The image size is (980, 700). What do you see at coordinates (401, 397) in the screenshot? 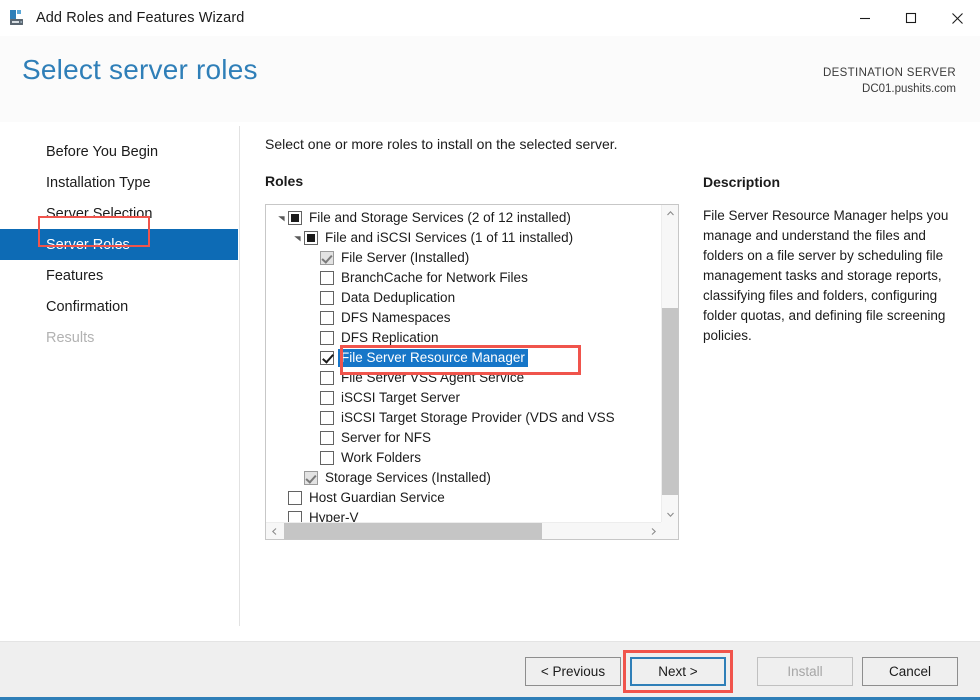
I see `tree-item-label: iSCSI Target Server` at bounding box center [401, 397].